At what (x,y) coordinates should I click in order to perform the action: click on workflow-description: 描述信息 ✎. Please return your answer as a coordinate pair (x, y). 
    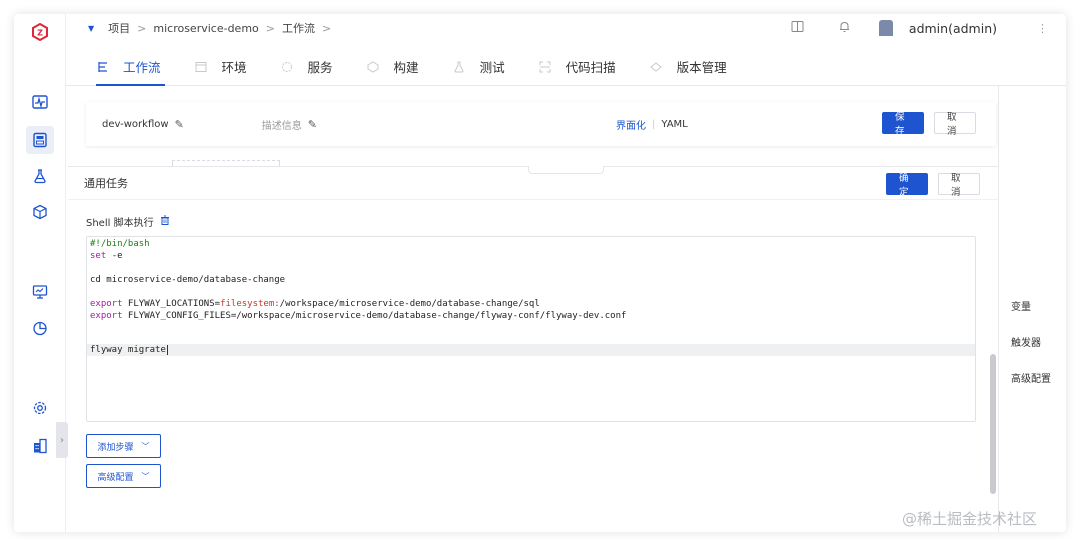
    Looking at the image, I should click on (289, 124).